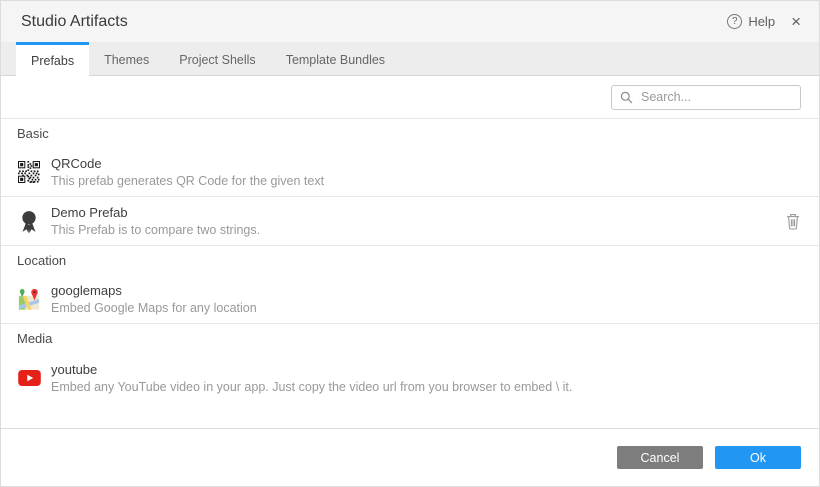  What do you see at coordinates (758, 457) in the screenshot?
I see `ok-button: Ok` at bounding box center [758, 457].